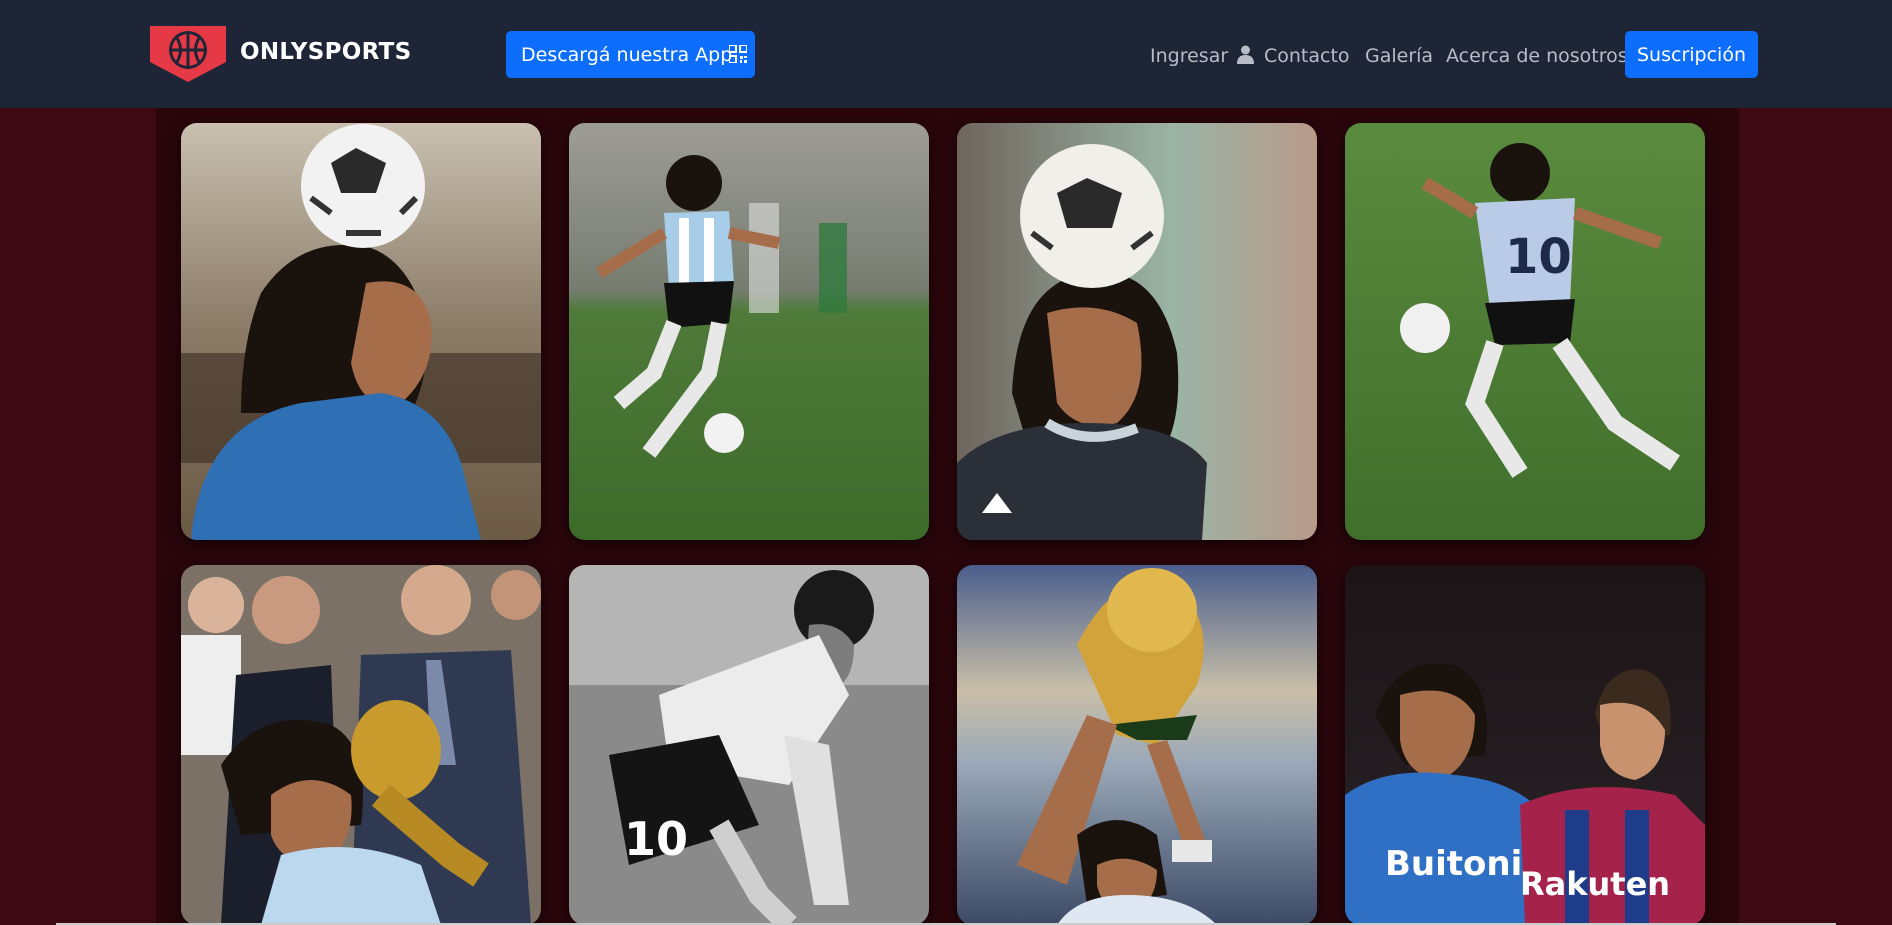 Image resolution: width=1892 pixels, height=925 pixels. I want to click on gallery-photo-8: Buitoni Rakuten, so click(1525, 745).